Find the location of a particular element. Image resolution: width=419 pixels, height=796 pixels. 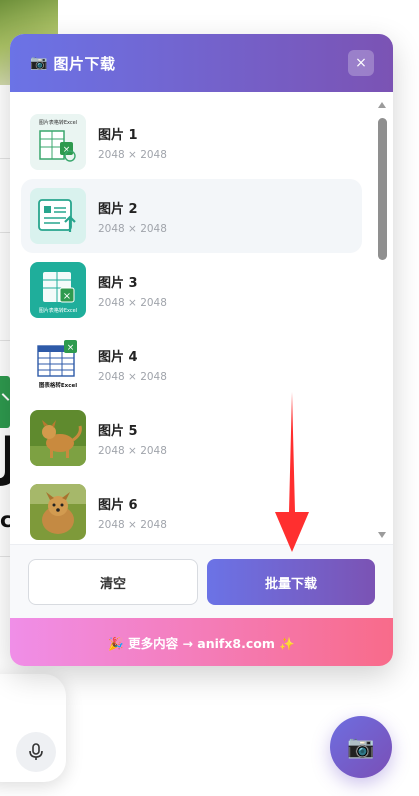

list-item: 图片表格转Excel × 图片 1 2048 × 2048 is located at coordinates (191, 142).